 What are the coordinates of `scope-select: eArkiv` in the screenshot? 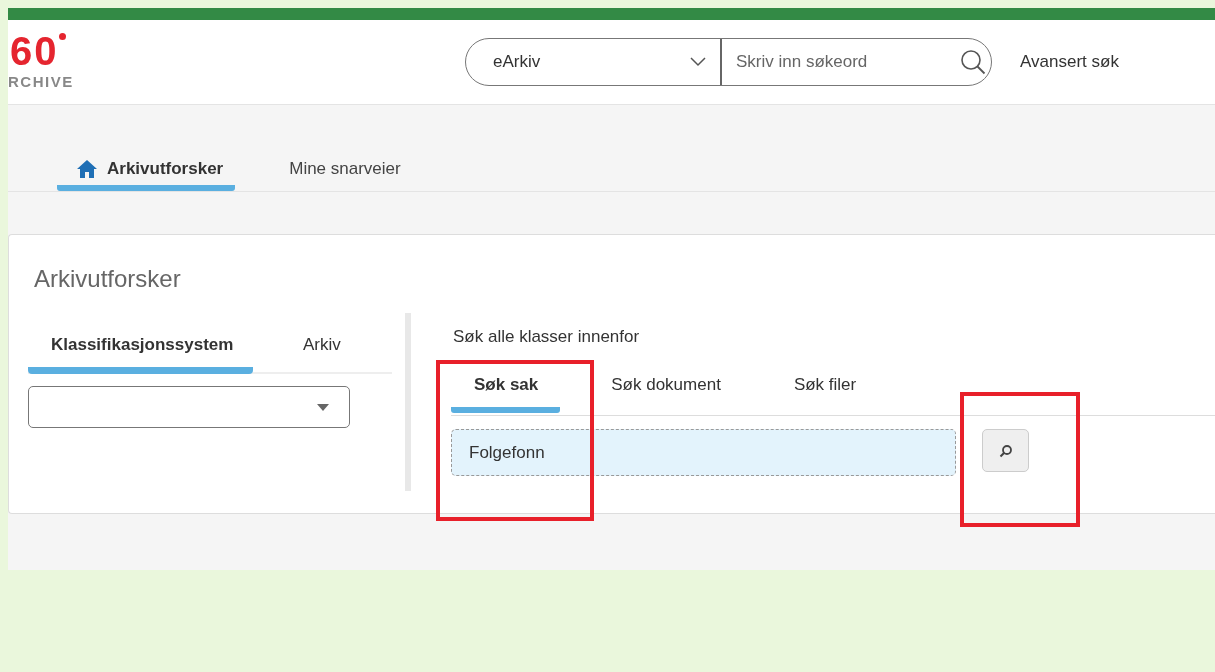 It's located at (594, 62).